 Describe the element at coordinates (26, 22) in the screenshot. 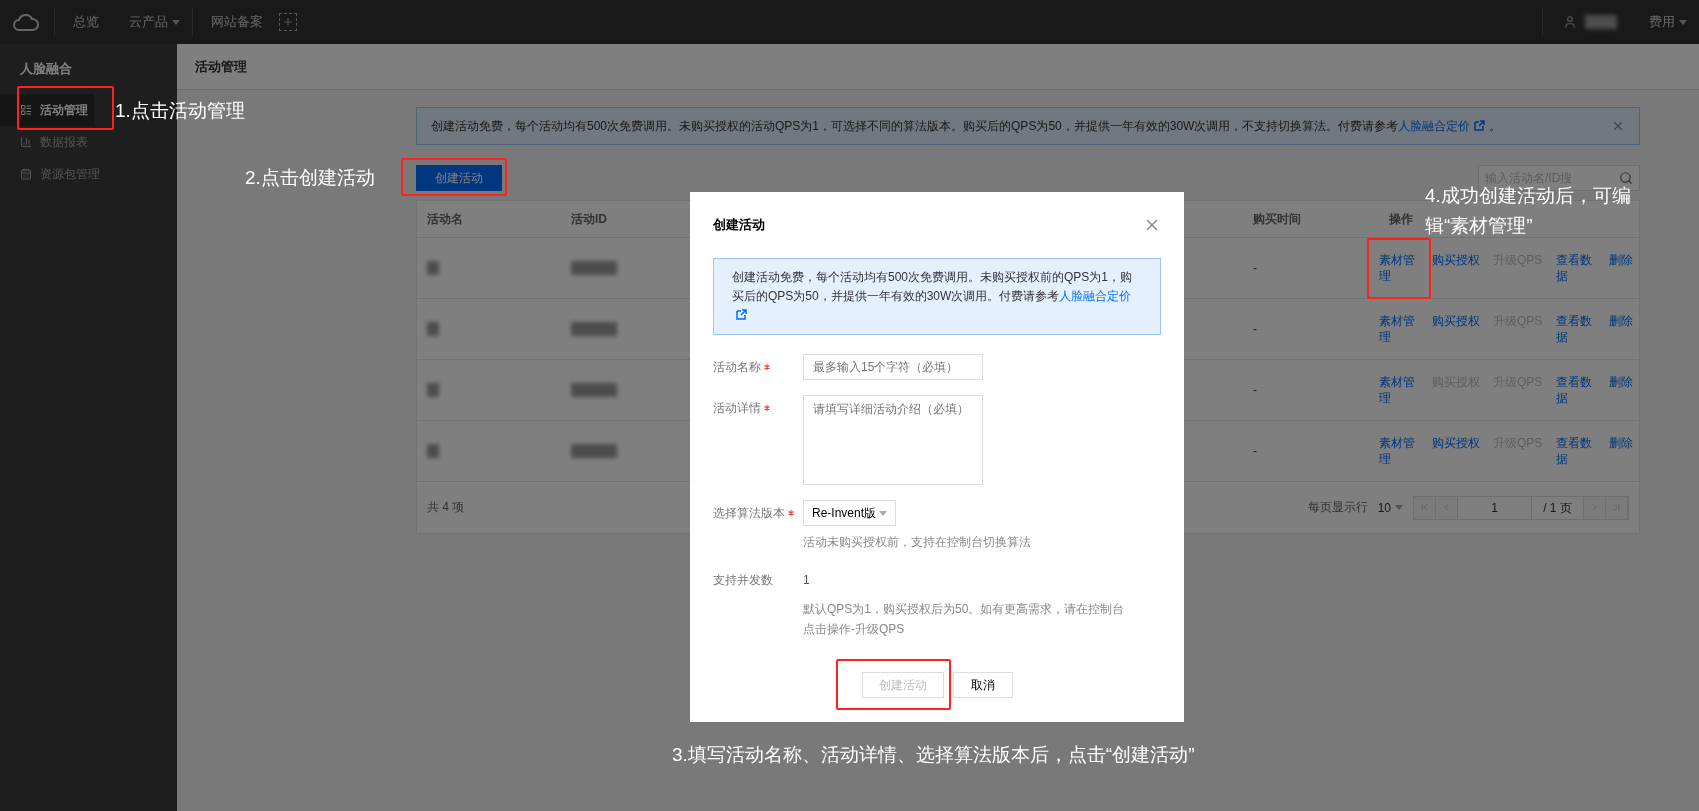

I see `cloud-logo-icon` at that location.